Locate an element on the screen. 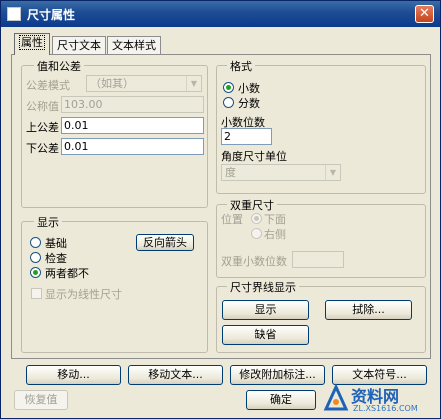 This screenshot has width=441, height=419. witness-default-button: 缺省 is located at coordinates (265, 335).